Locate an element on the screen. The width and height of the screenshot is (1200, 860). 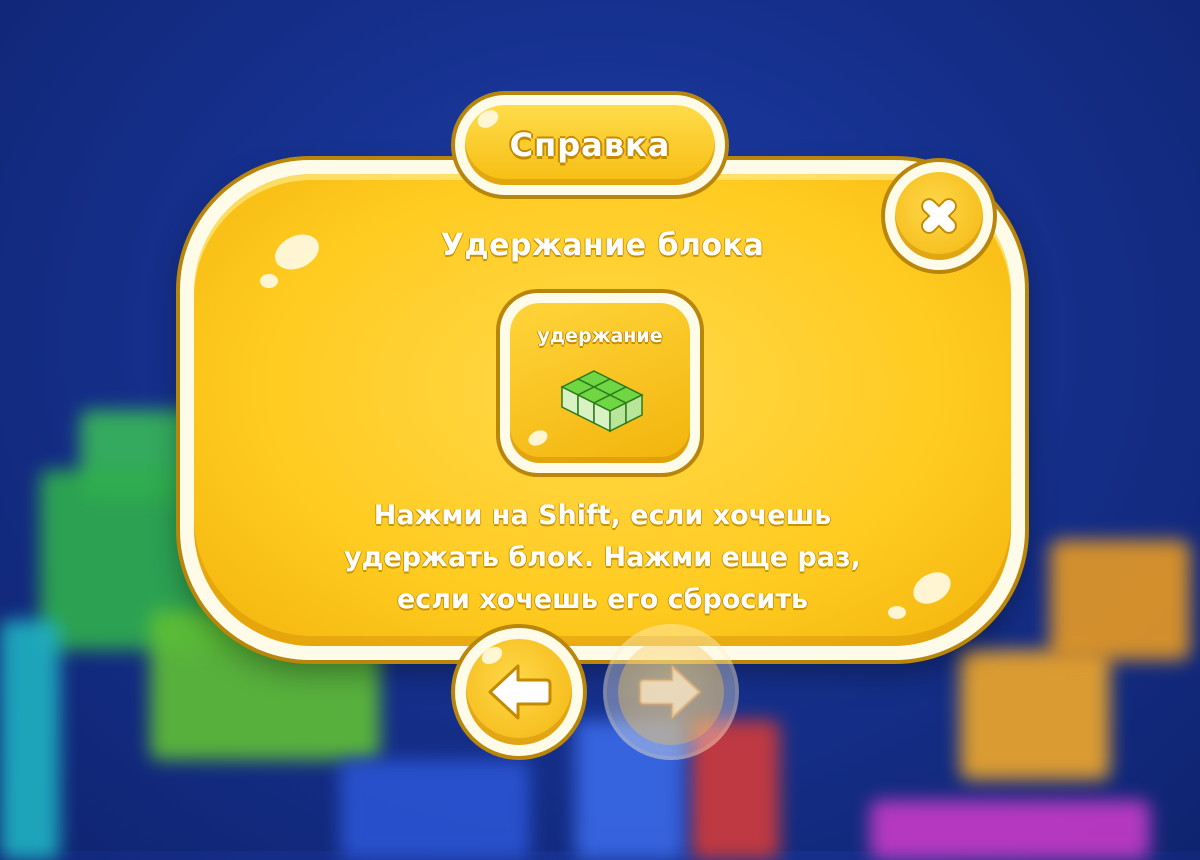
dialog-title: Справка is located at coordinates (590, 145).